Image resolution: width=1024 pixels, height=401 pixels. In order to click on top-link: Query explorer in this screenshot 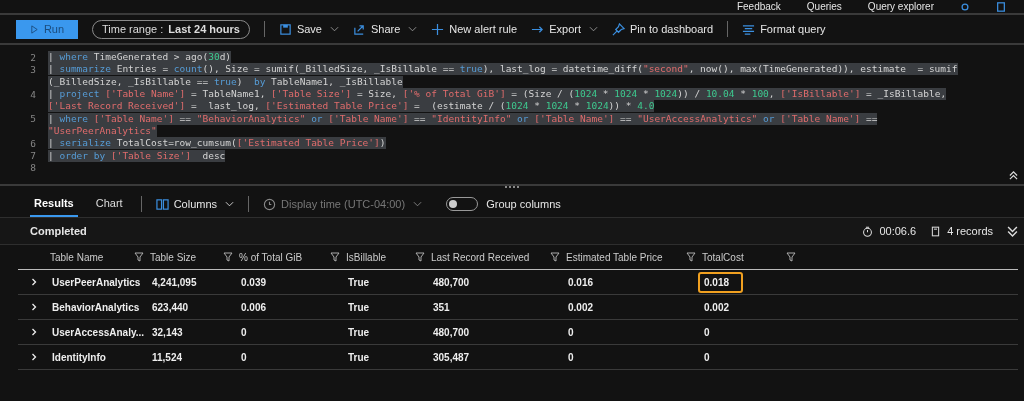, I will do `click(900, 6)`.